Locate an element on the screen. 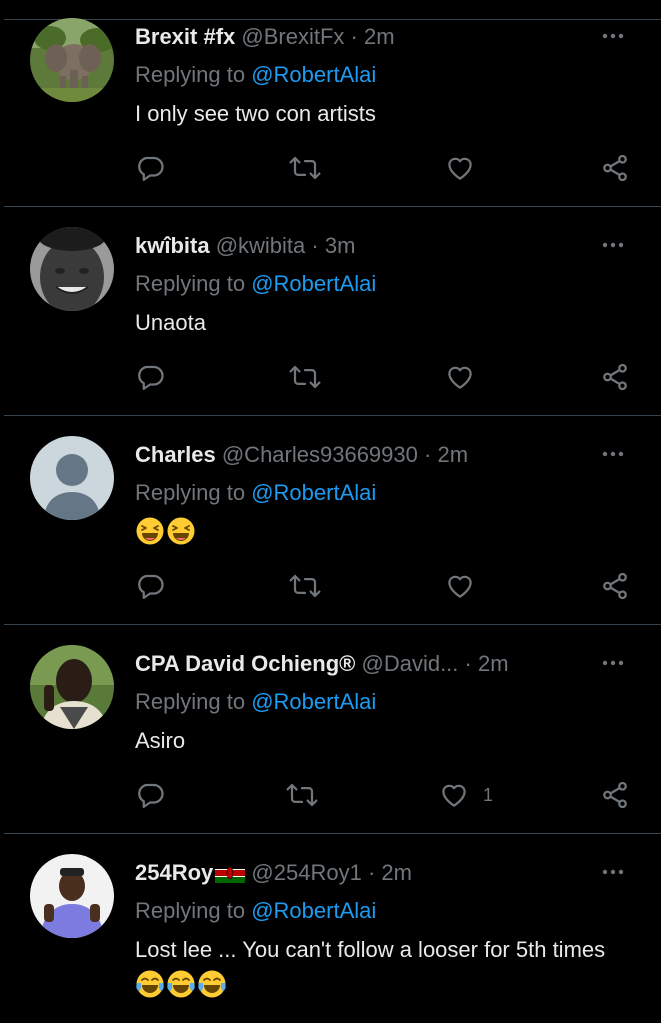 Image resolution: width=661 pixels, height=1023 pixels. tweet-header: 254Roy @254Roy1 · 2m is located at coordinates (355, 873).